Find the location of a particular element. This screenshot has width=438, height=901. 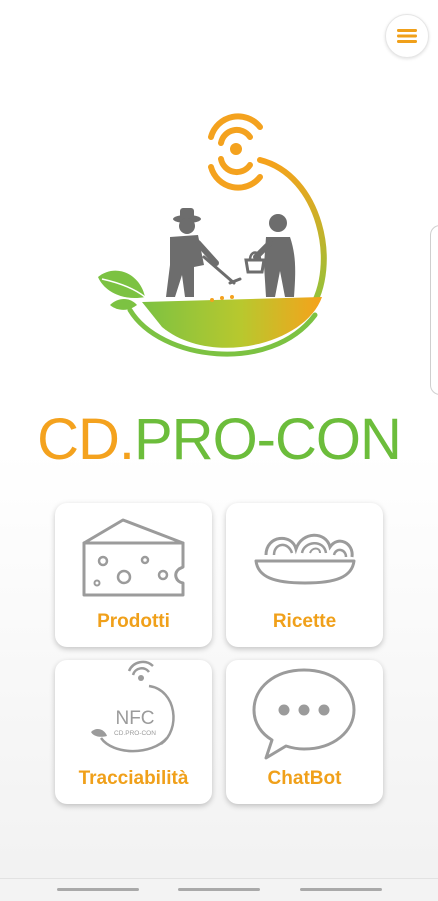

tile-tracciabilita: NFC CD.PRO-CON Tracciabilità is located at coordinates (133, 732).